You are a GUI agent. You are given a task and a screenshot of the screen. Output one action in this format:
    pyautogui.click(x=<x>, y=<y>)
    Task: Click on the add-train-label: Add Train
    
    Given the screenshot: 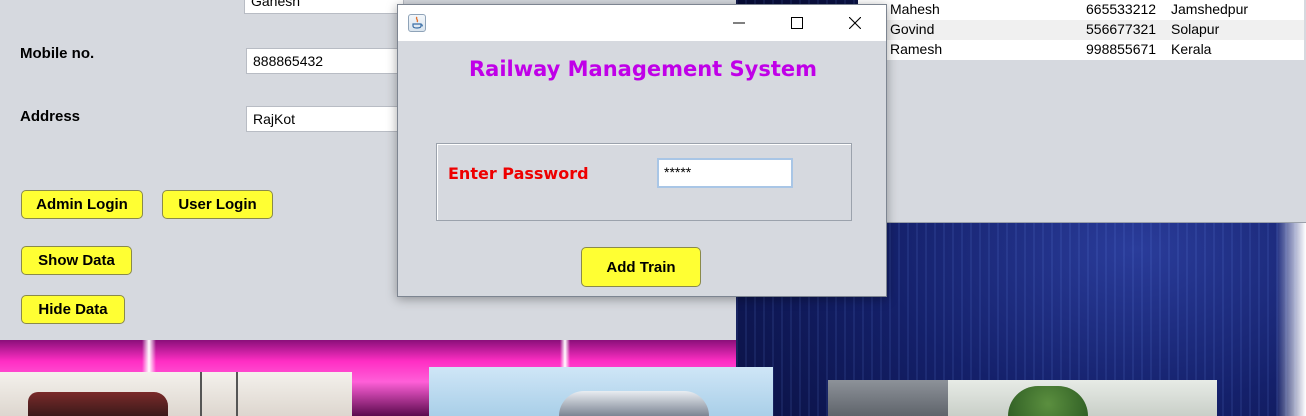 What is the action you would take?
    pyautogui.click(x=641, y=267)
    